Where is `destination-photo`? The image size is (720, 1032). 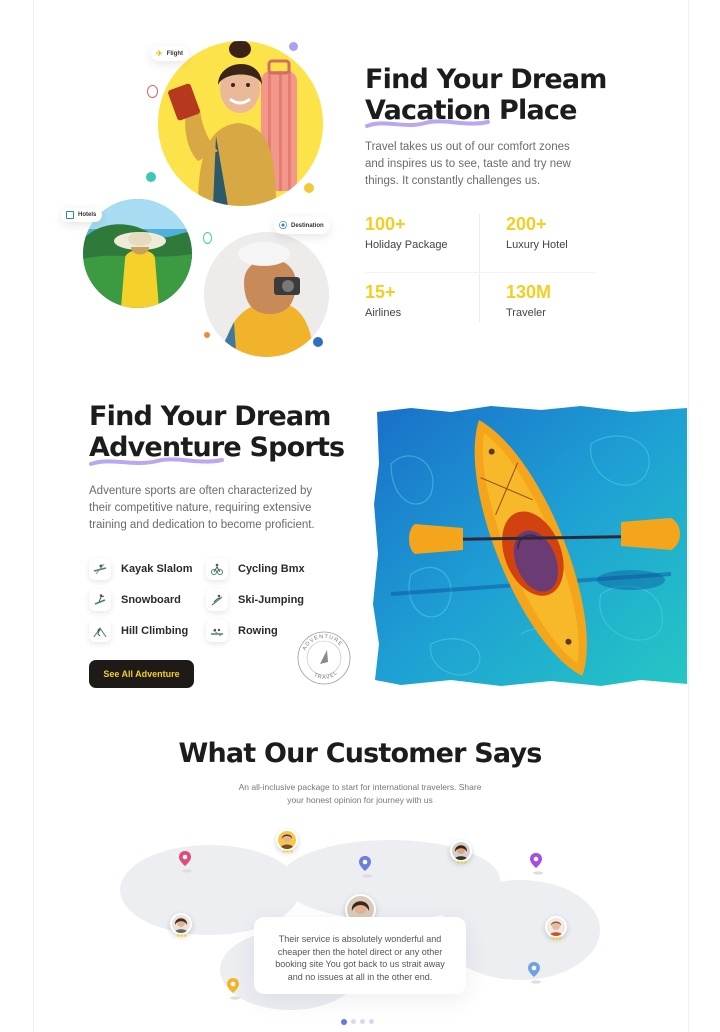
destination-photo is located at coordinates (266, 294).